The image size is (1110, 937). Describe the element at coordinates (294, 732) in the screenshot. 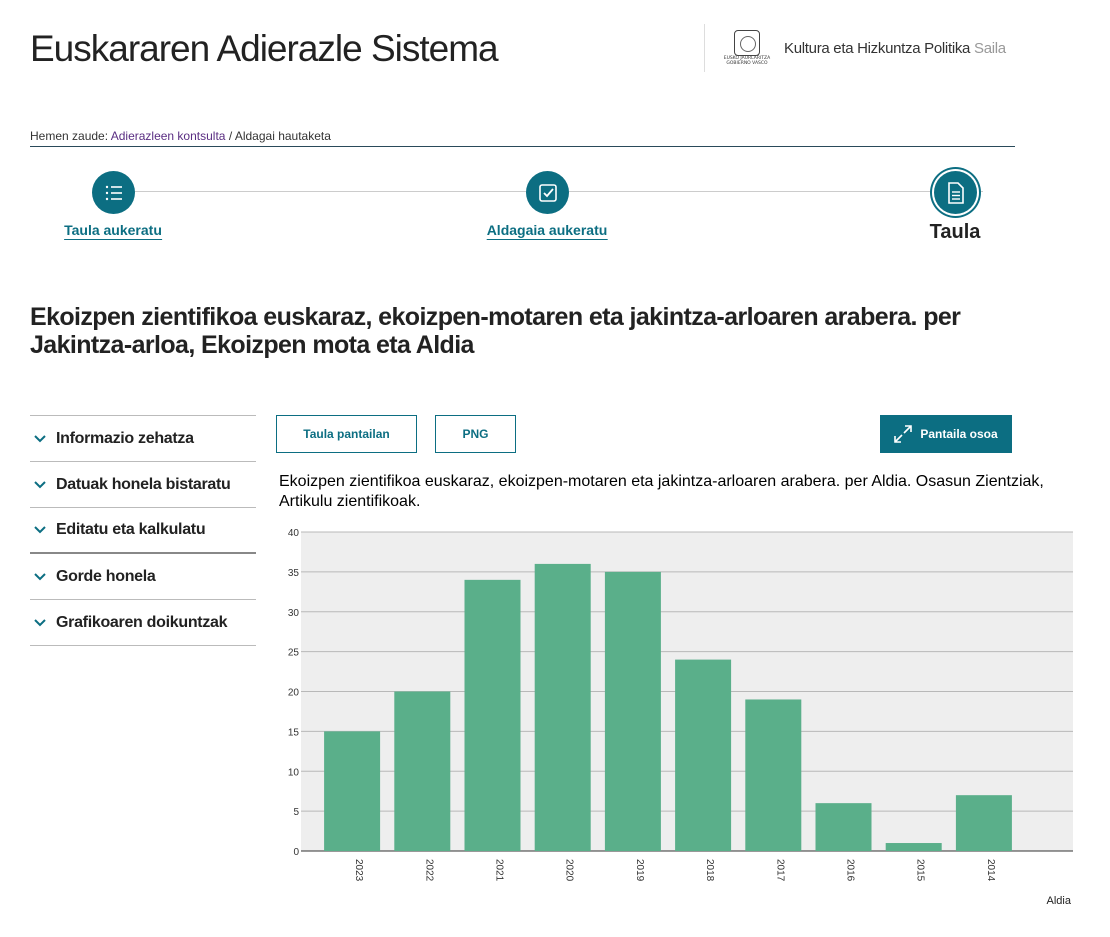

I see `y-tick-label: 15` at that location.